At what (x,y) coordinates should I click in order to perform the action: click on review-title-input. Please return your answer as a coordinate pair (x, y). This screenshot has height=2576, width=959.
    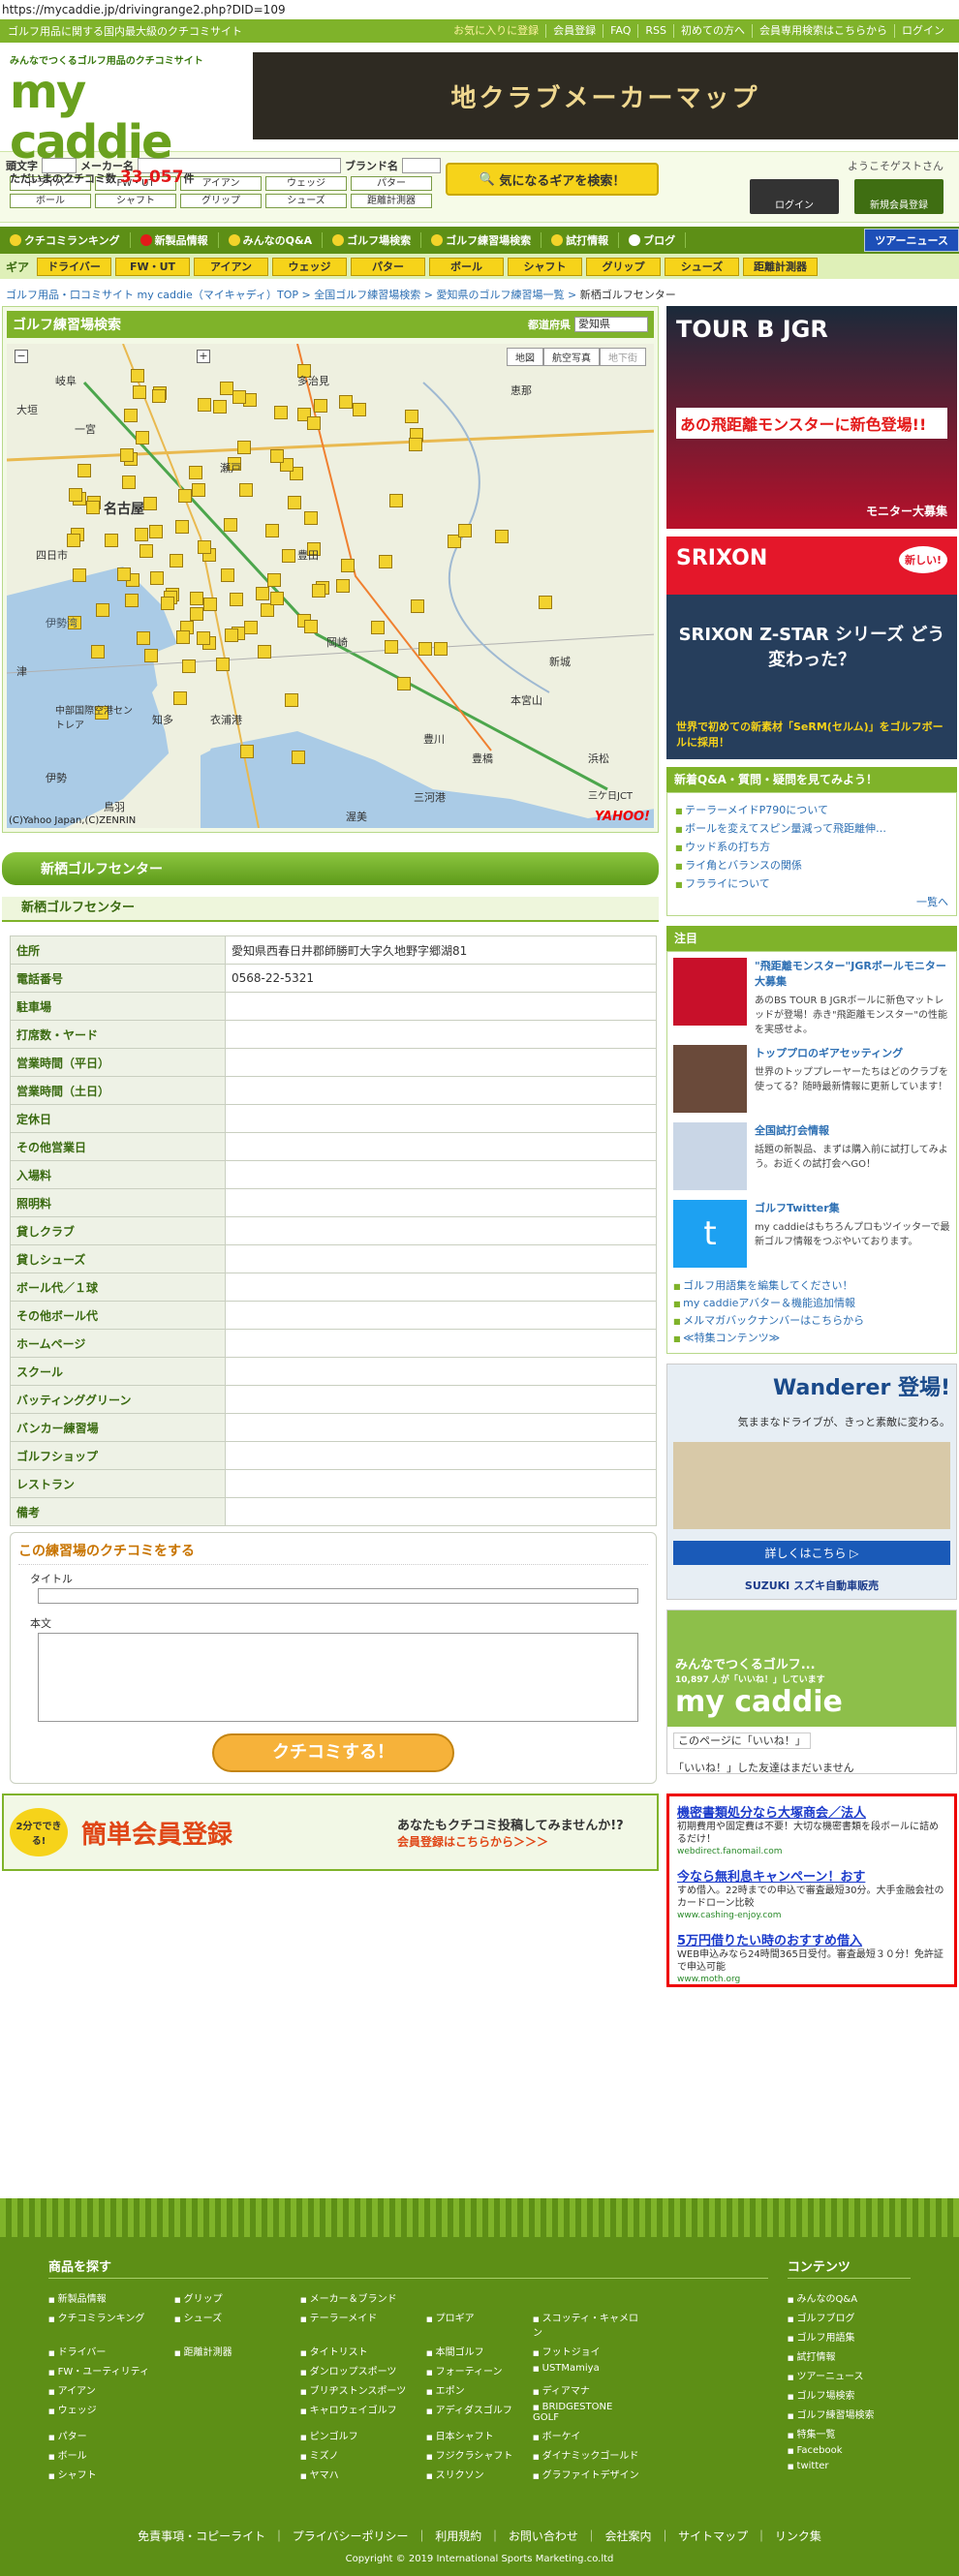
    Looking at the image, I should click on (338, 1596).